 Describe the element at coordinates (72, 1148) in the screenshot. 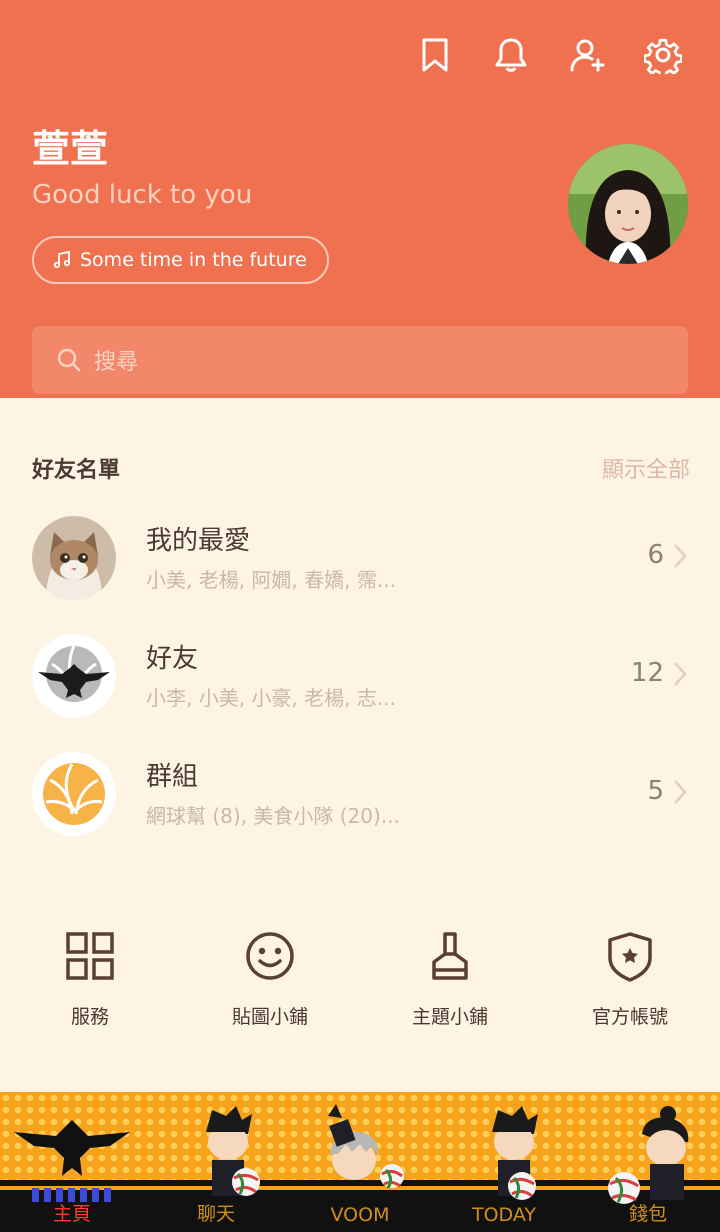

I see `crow-emblem-icon` at that location.